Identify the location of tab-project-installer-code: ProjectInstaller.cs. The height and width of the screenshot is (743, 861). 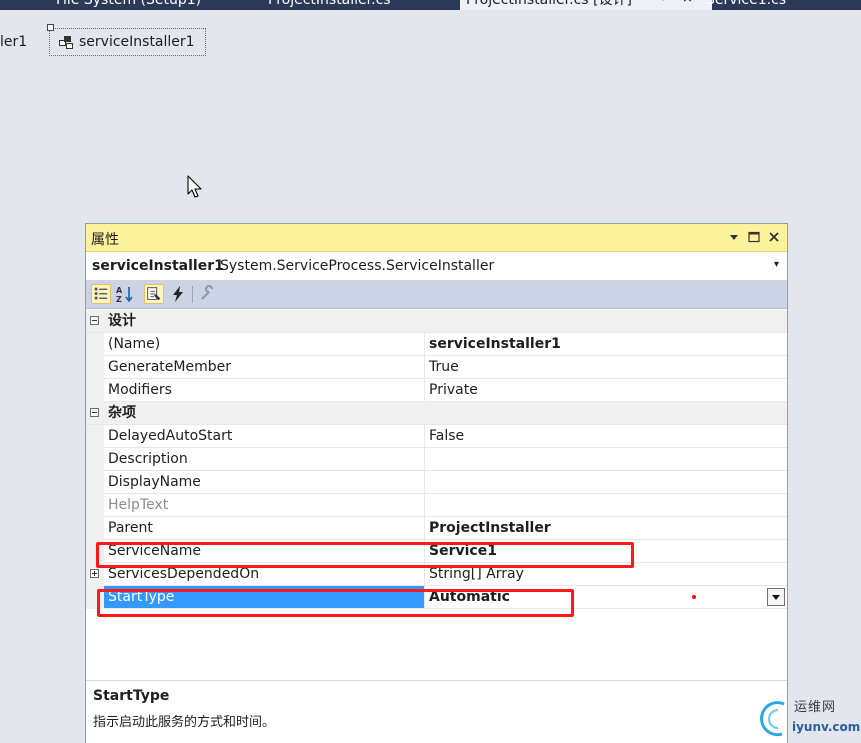
(329, 5).